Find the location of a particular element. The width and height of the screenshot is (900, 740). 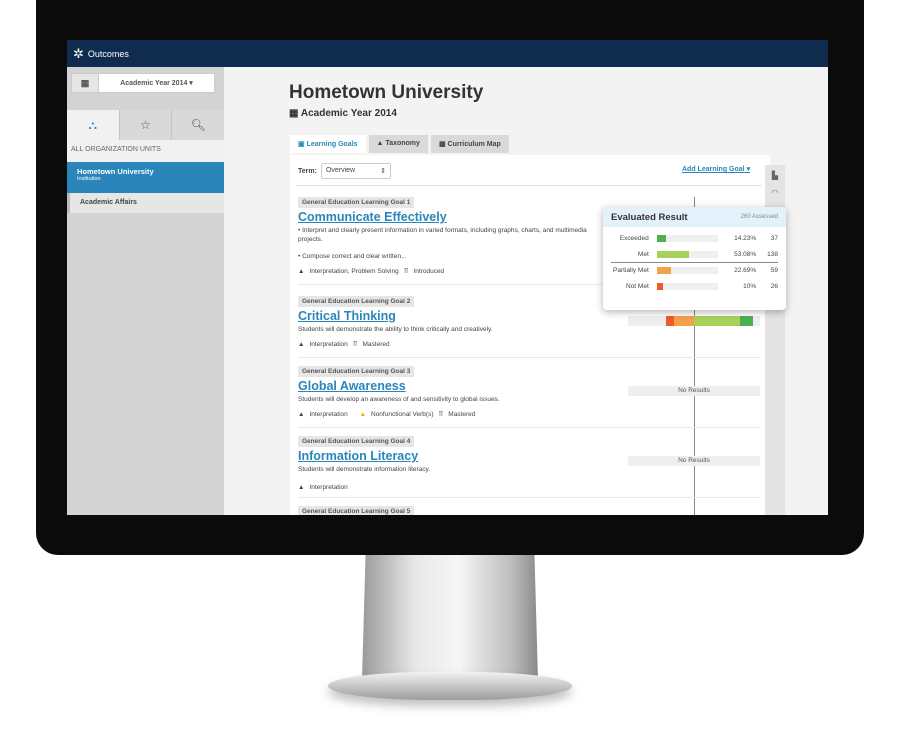

year-label: Academic Year 2014 is located at coordinates (154, 83).